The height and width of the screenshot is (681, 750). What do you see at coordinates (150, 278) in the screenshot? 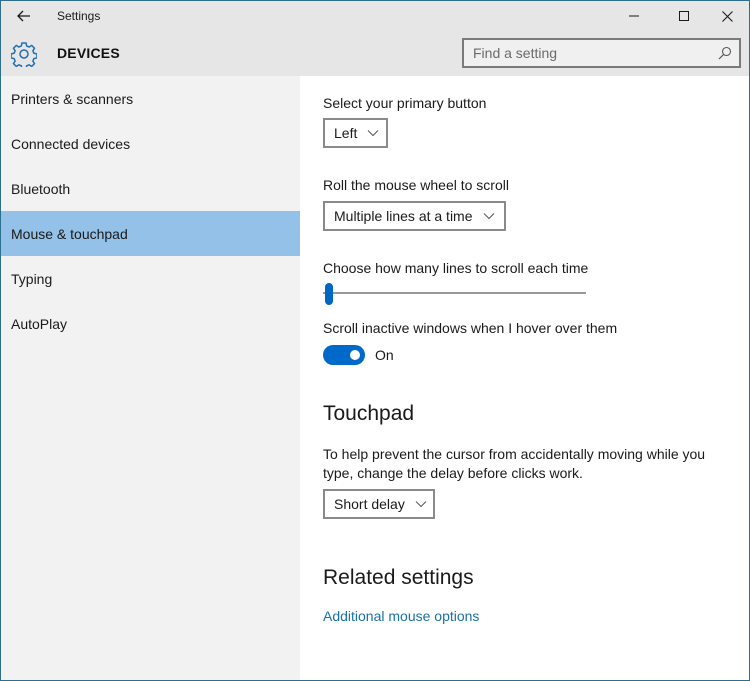
I see `sidebar-item-typing: Typing` at bounding box center [150, 278].